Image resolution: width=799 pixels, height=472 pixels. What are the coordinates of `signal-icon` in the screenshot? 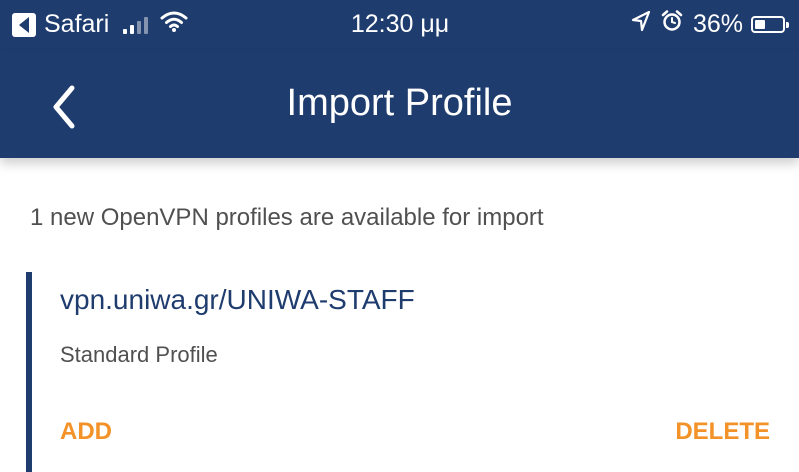 It's located at (136, 25).